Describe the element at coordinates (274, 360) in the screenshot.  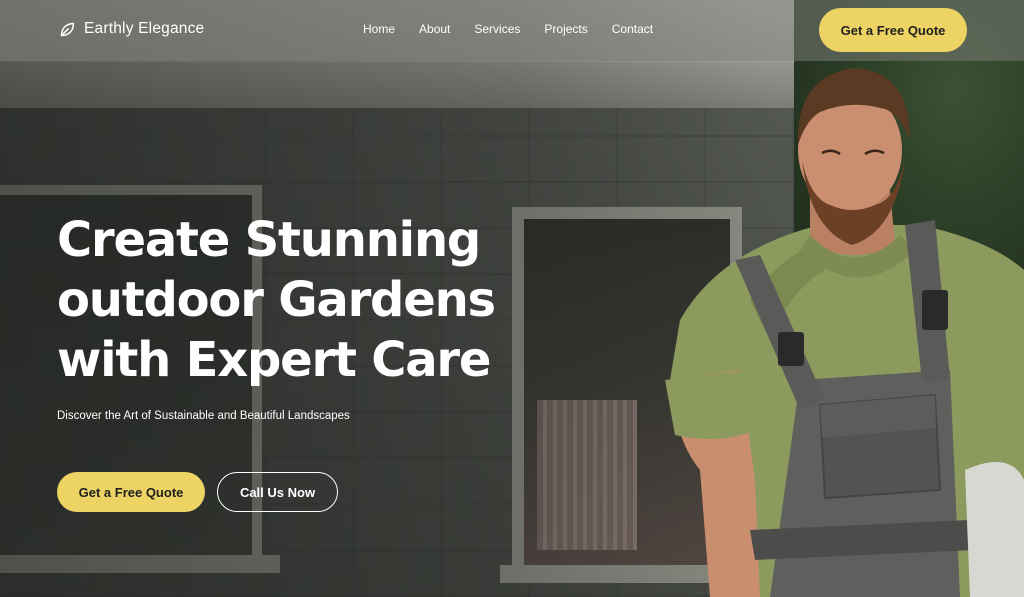
I see `headline-line-3: with Expert Care` at that location.